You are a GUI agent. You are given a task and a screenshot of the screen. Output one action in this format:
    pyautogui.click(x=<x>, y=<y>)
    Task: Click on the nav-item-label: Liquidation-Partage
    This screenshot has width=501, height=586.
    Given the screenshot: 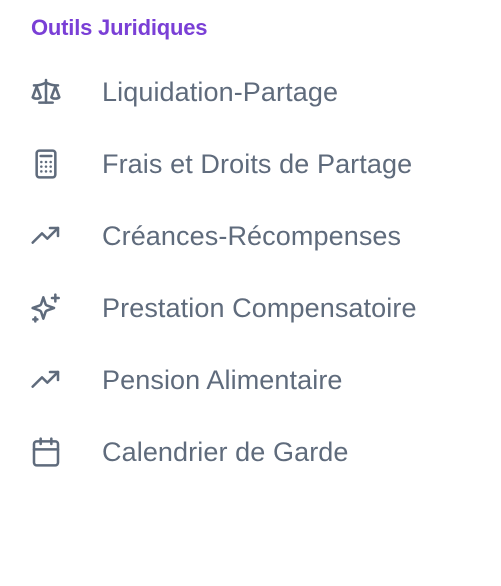 What is the action you would take?
    pyautogui.click(x=220, y=92)
    